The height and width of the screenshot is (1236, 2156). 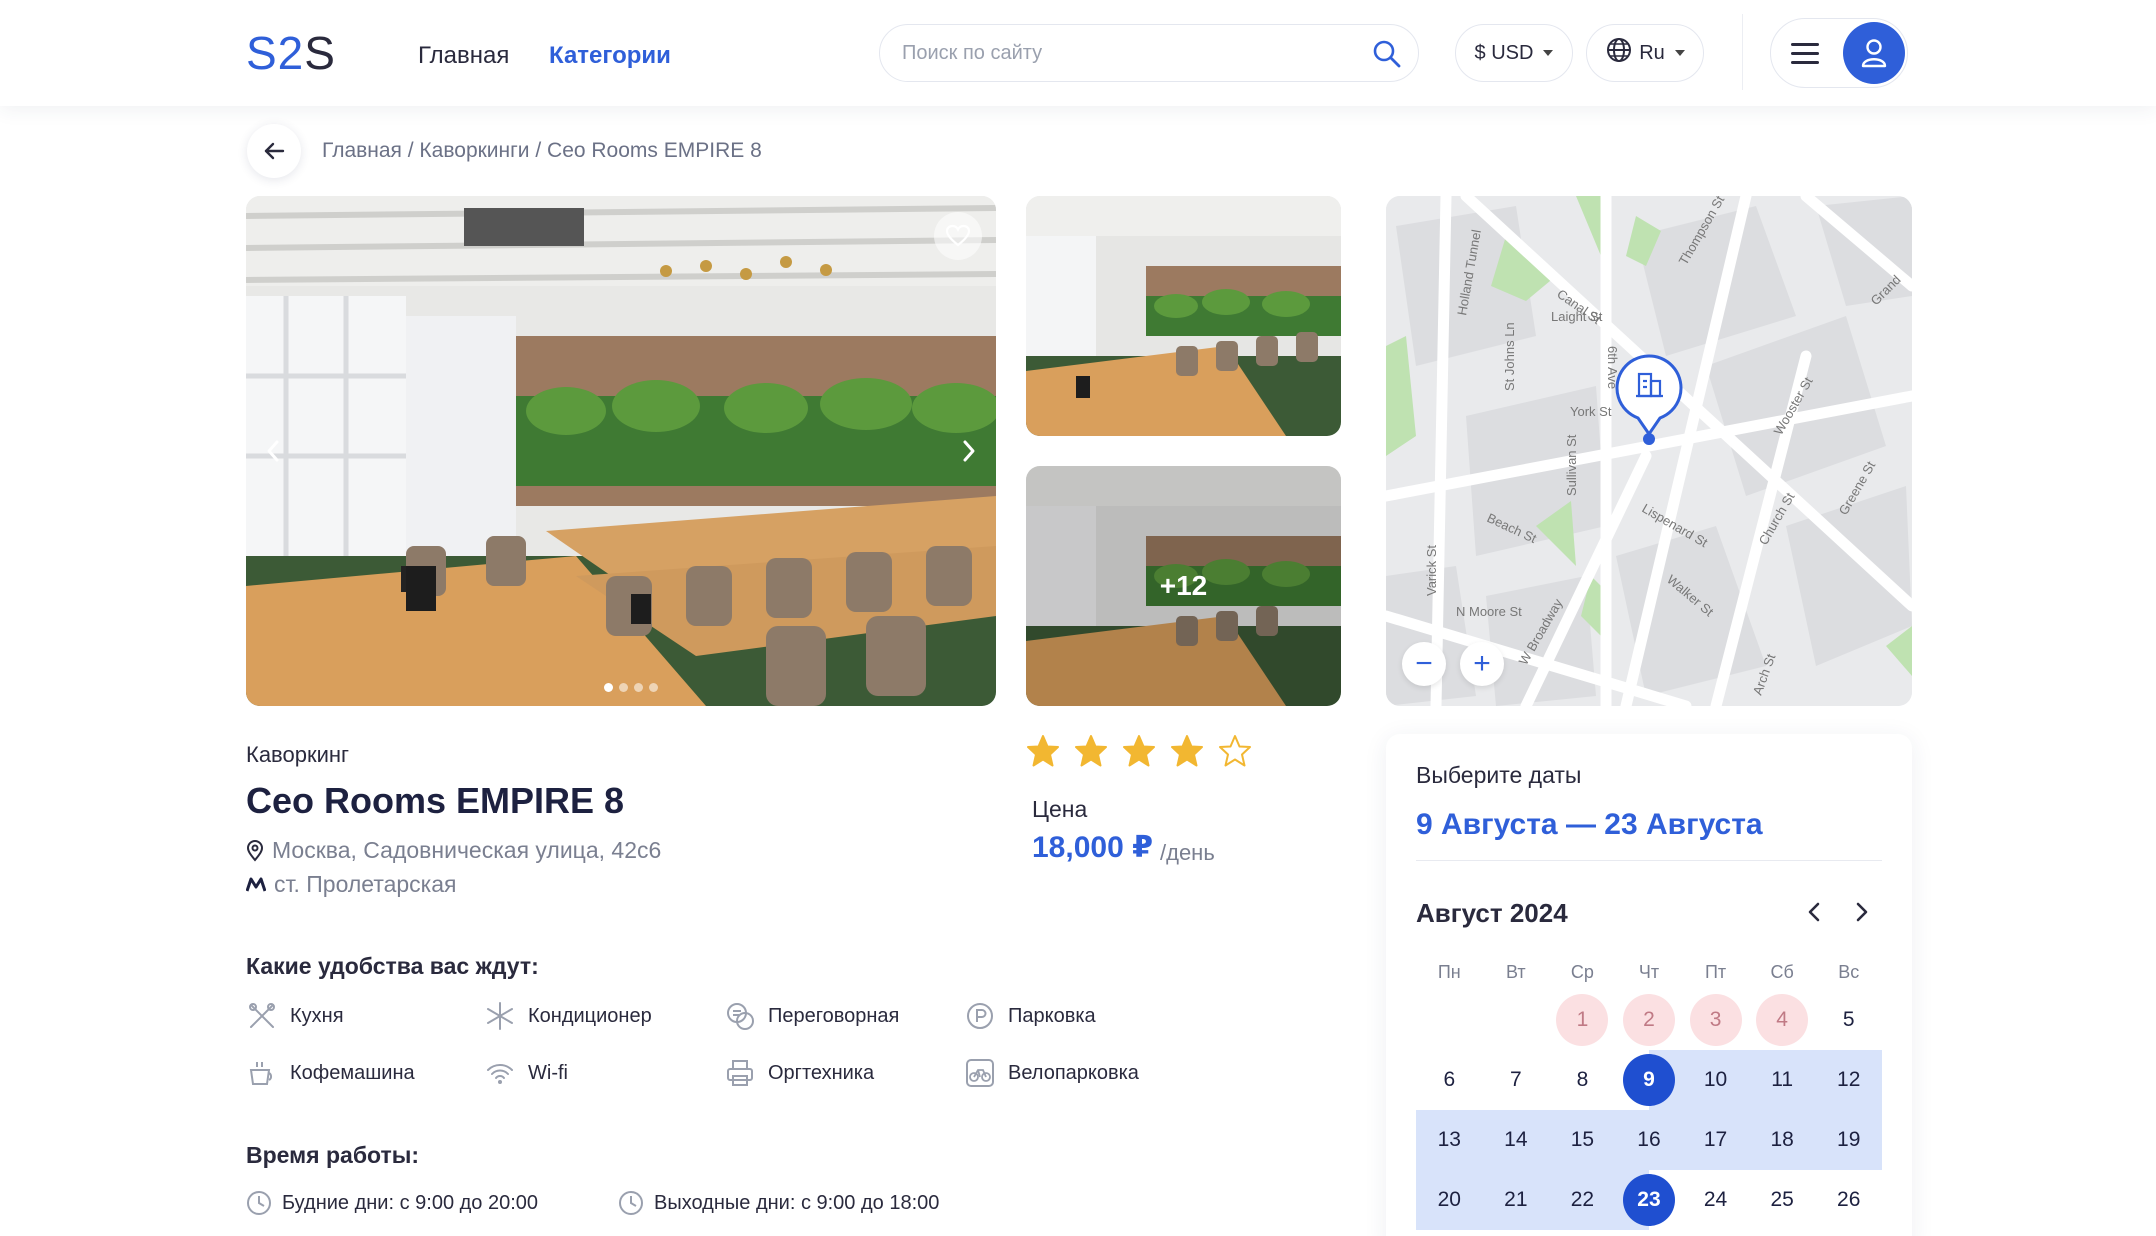 I want to click on logo: S2S, so click(x=291, y=53).